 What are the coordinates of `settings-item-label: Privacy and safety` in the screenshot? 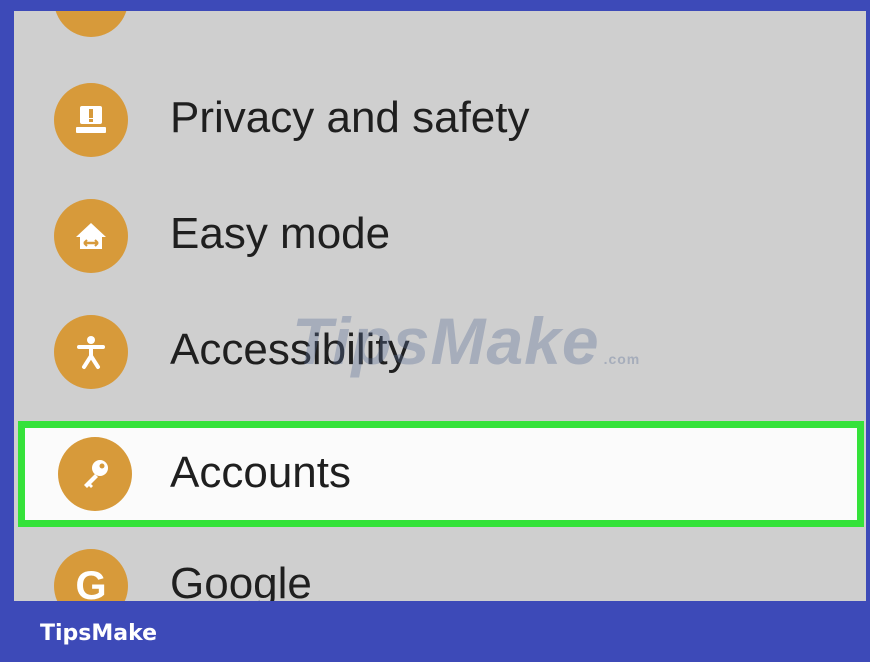 It's located at (350, 117).